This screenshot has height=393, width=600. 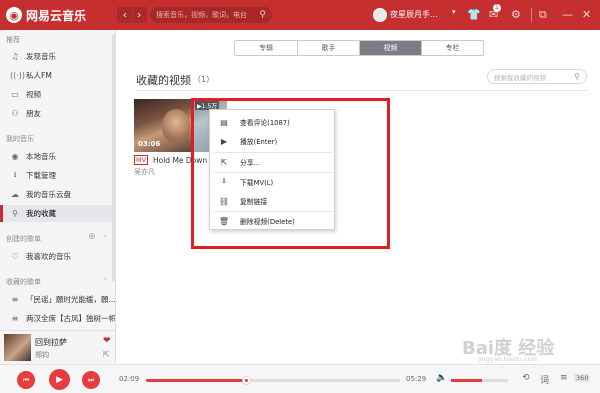 I want to click on elapsed-time: 02:09, so click(x=129, y=379).